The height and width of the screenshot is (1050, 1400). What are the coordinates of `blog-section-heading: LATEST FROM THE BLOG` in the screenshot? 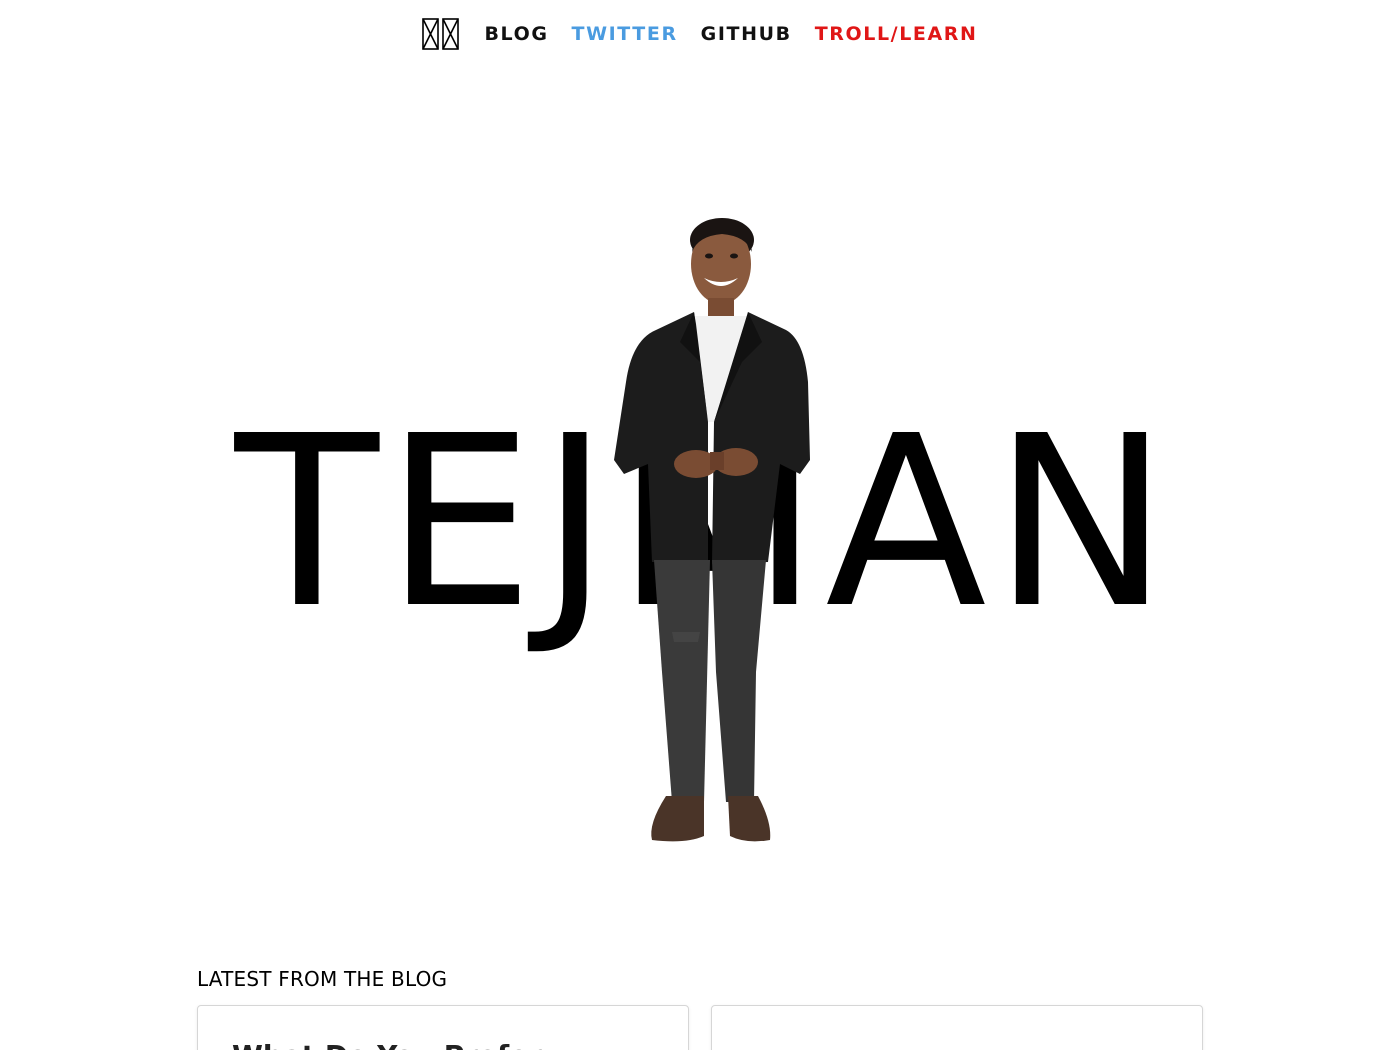 It's located at (322, 979).